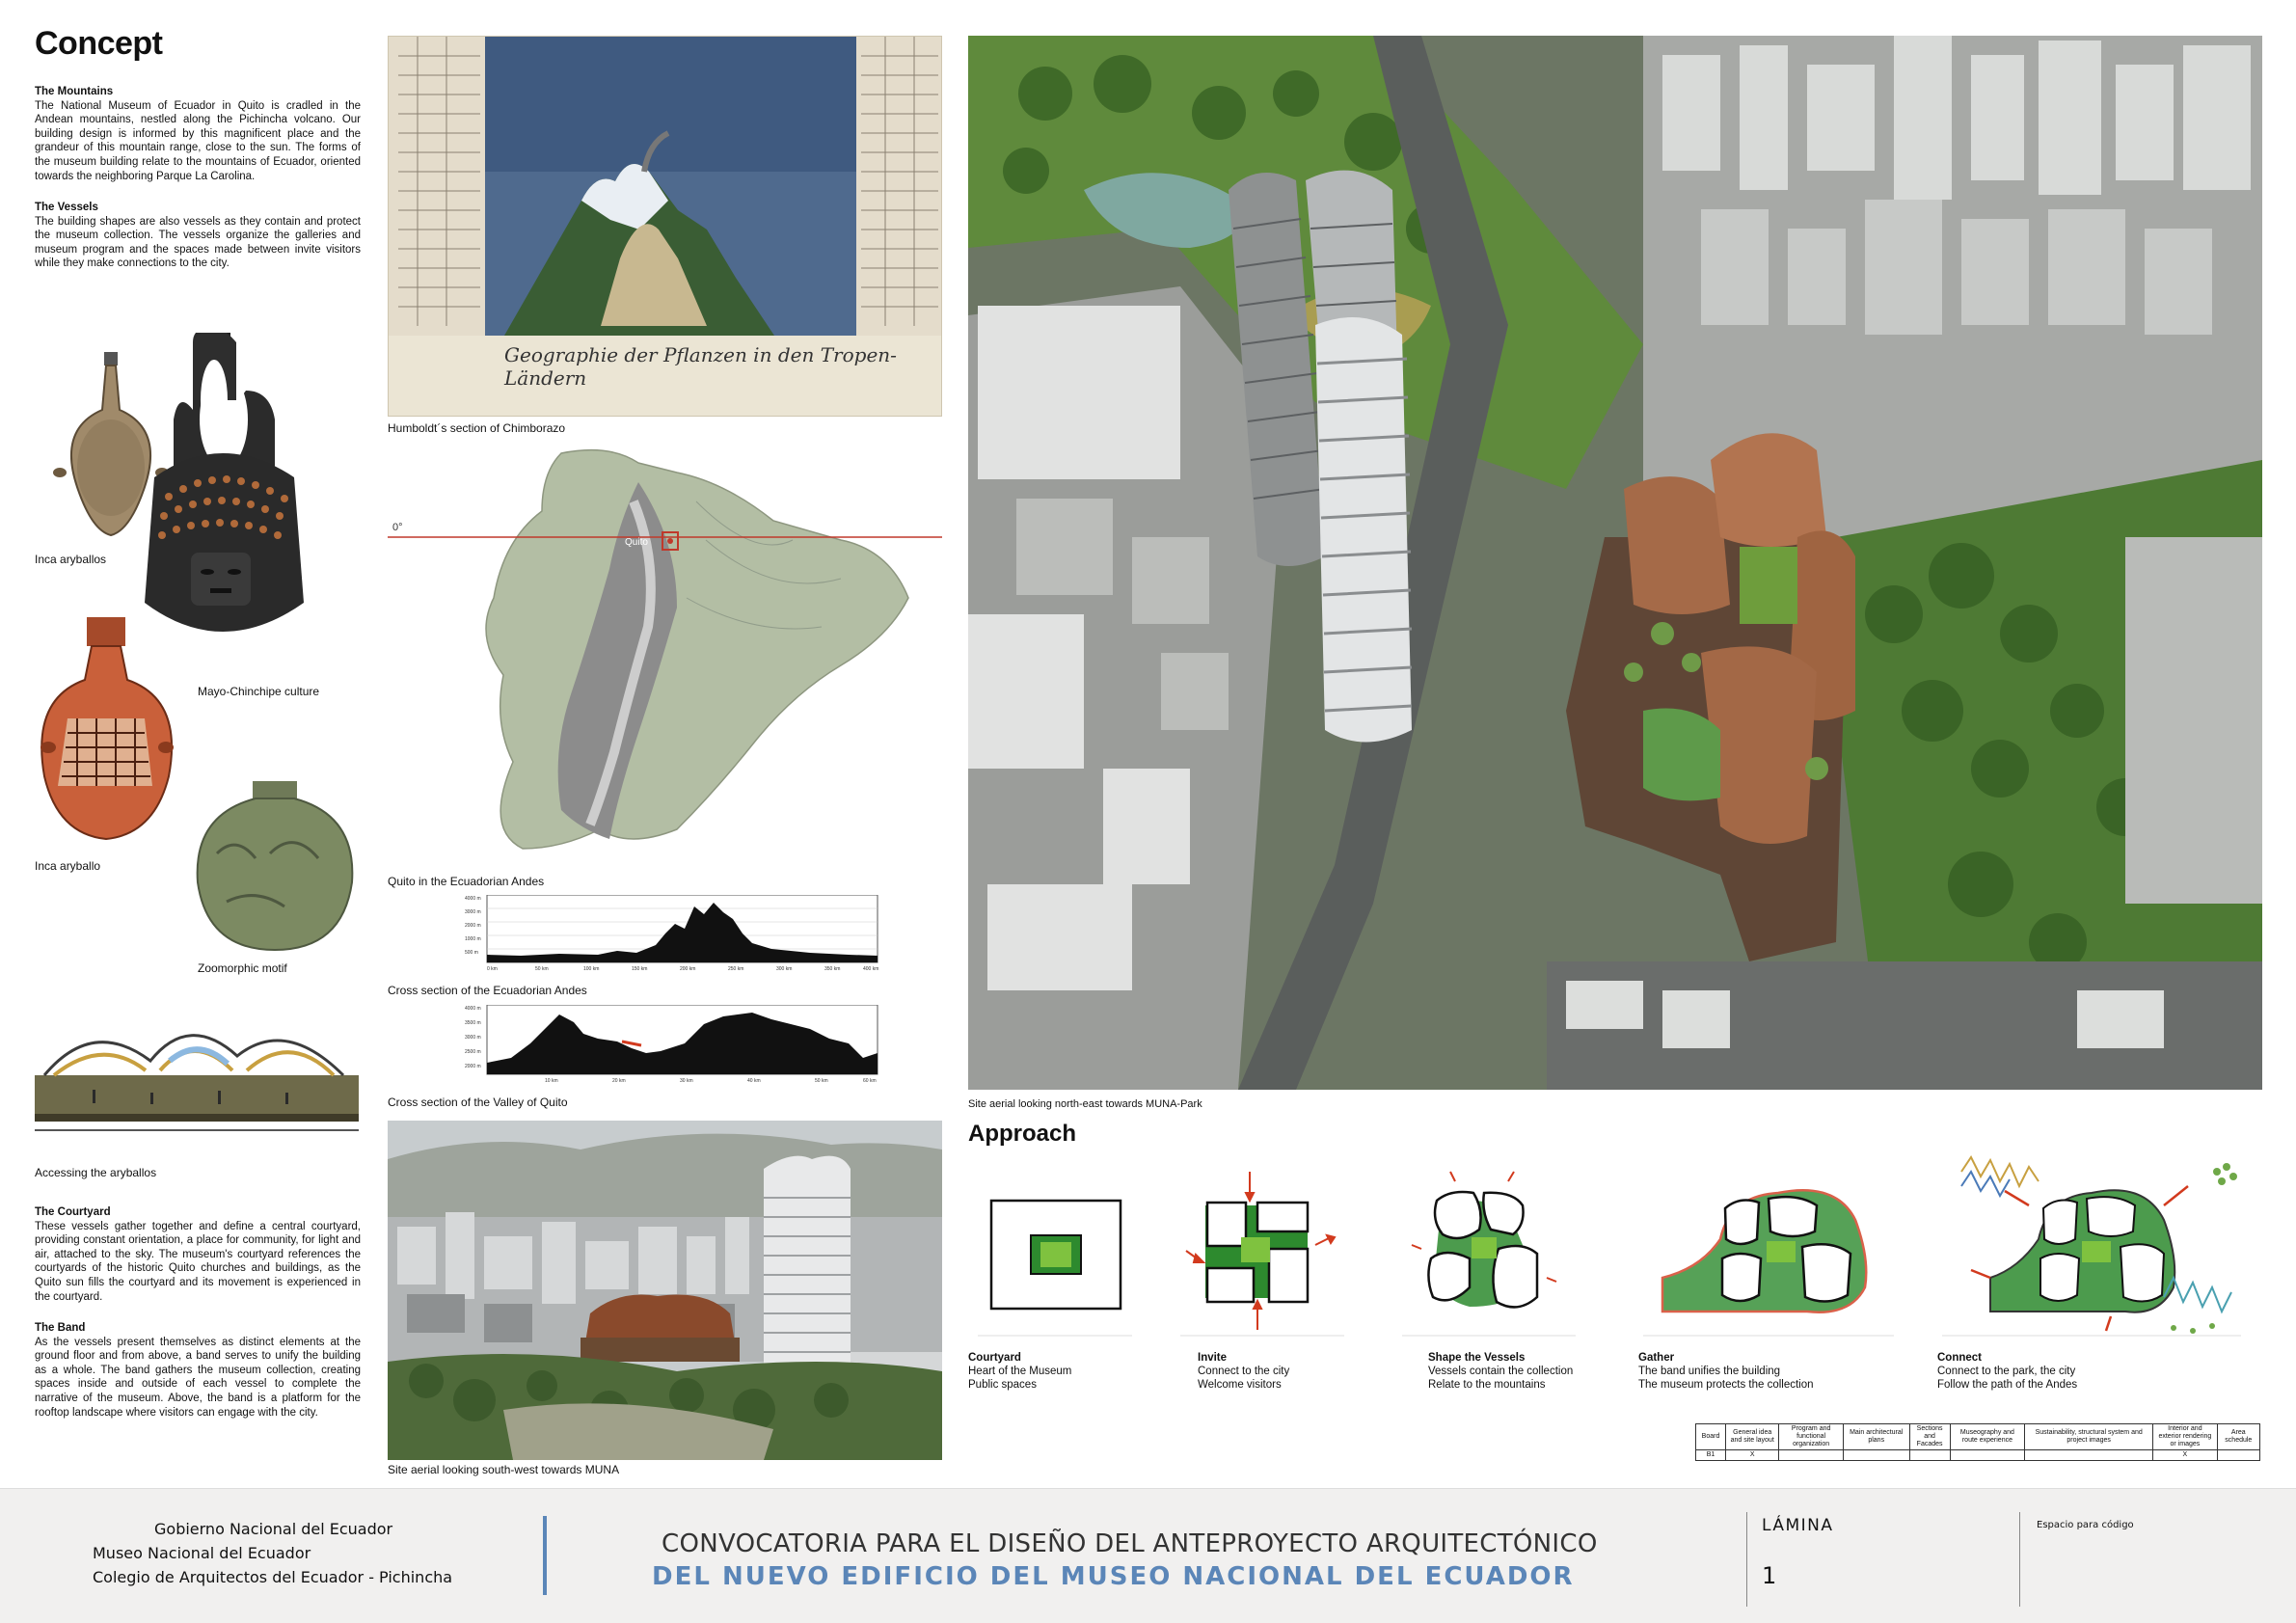 The height and width of the screenshot is (1623, 2296). Describe the element at coordinates (1487, 1385) in the screenshot. I see `approach-vessels-line2: Relate to the mountains` at that location.